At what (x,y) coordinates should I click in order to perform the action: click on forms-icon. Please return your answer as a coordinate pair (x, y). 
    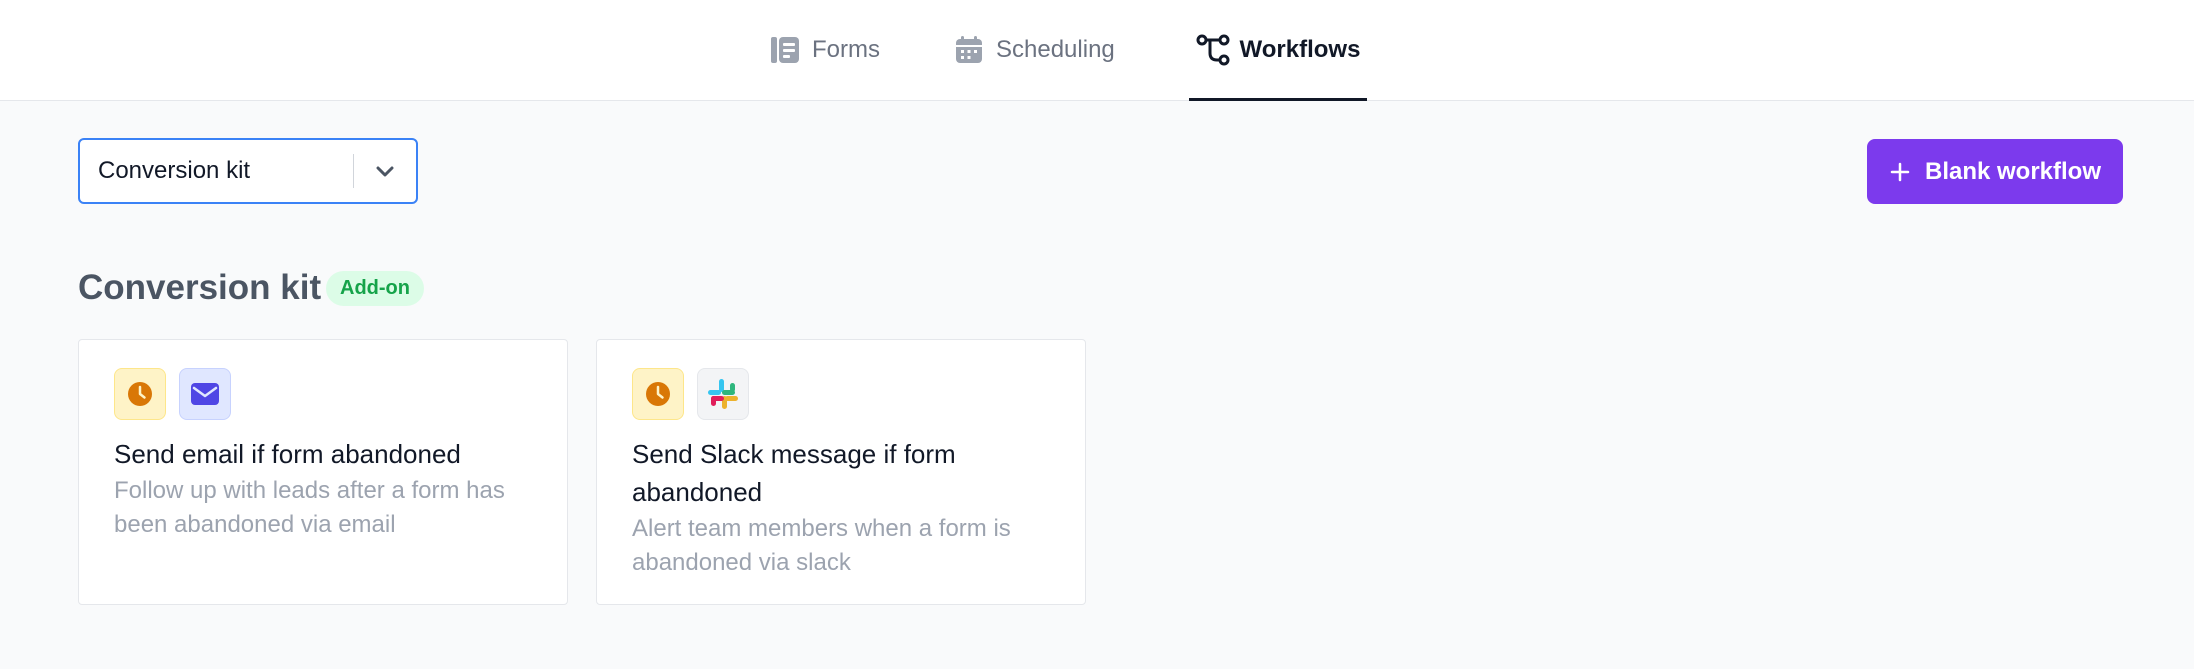
    Looking at the image, I should click on (785, 50).